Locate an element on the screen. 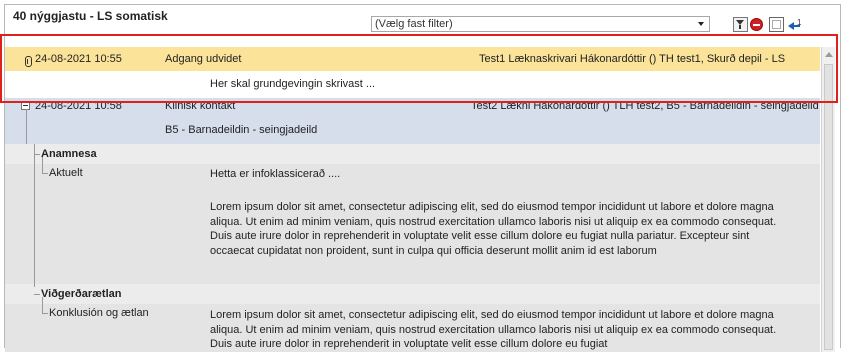  paperclip-icon is located at coordinates (28, 61).